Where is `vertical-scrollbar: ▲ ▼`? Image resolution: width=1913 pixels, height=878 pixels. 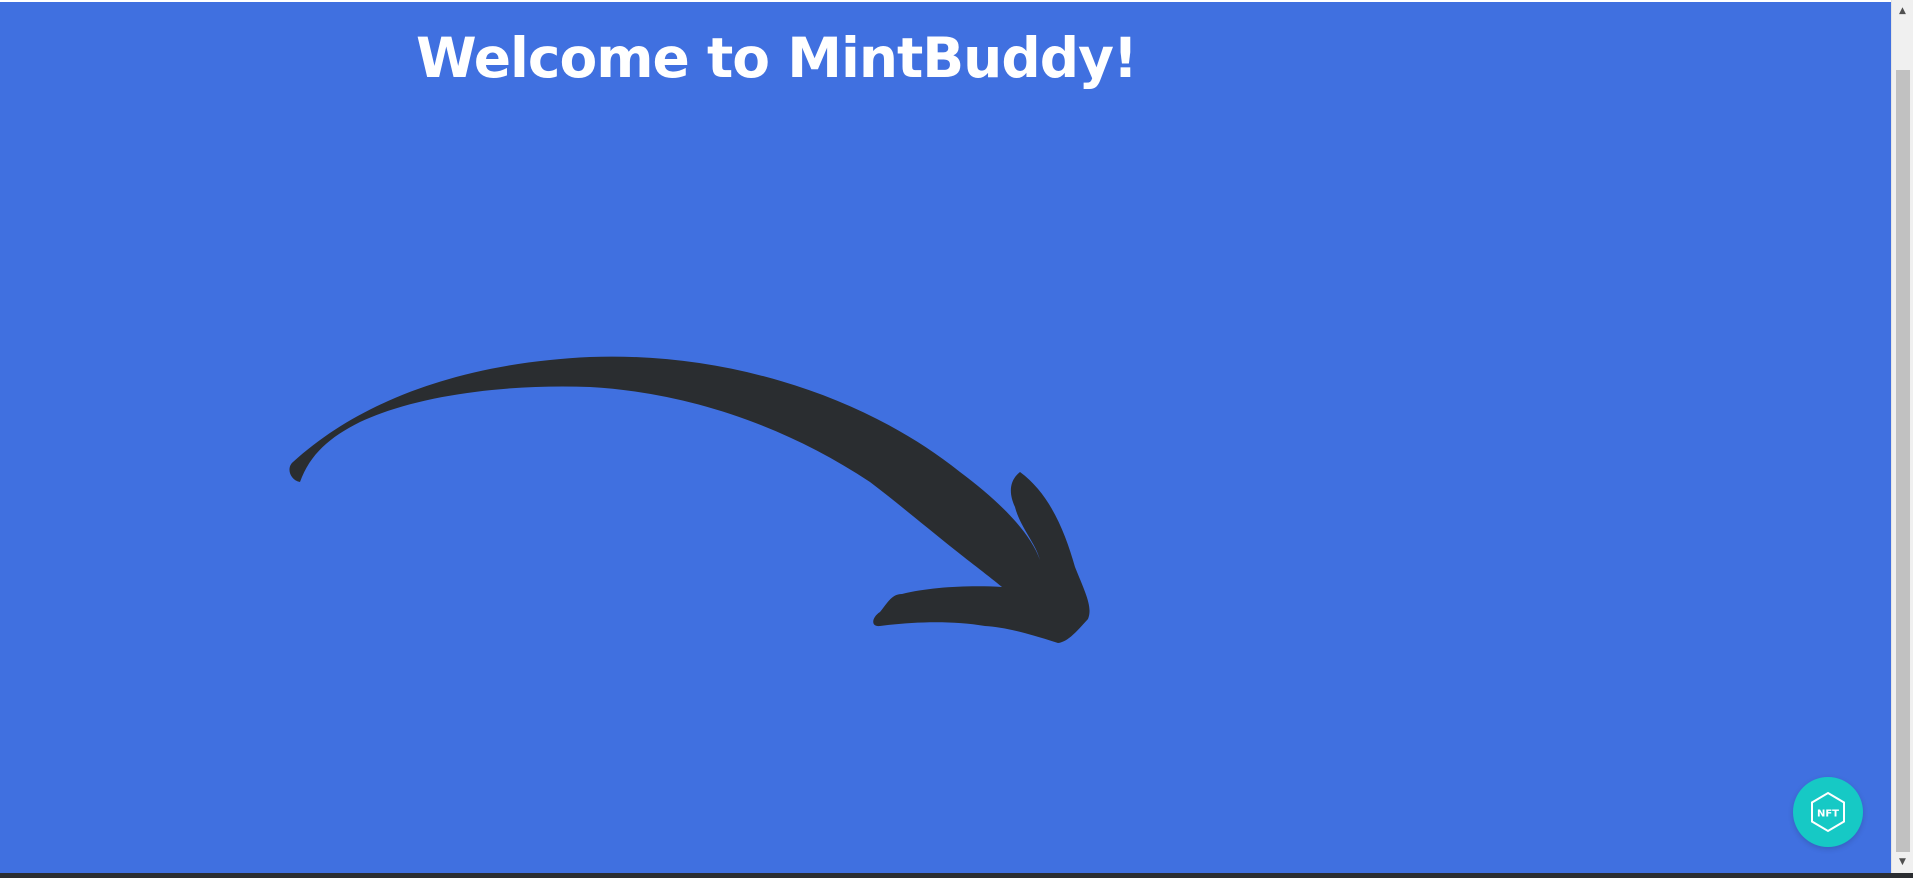
vertical-scrollbar: ▲ ▼ is located at coordinates (1902, 436).